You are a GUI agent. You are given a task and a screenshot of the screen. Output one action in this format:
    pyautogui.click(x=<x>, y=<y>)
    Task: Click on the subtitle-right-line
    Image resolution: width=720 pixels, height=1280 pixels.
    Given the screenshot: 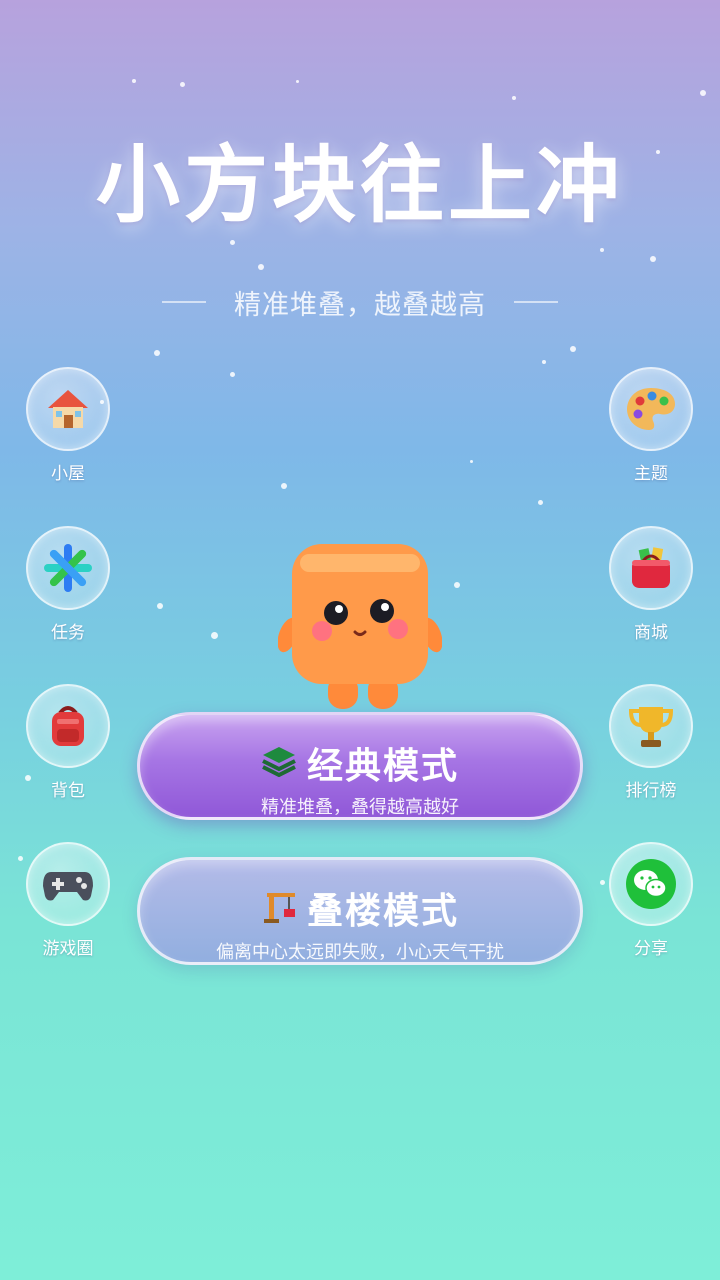 What is the action you would take?
    pyautogui.click(x=536, y=302)
    